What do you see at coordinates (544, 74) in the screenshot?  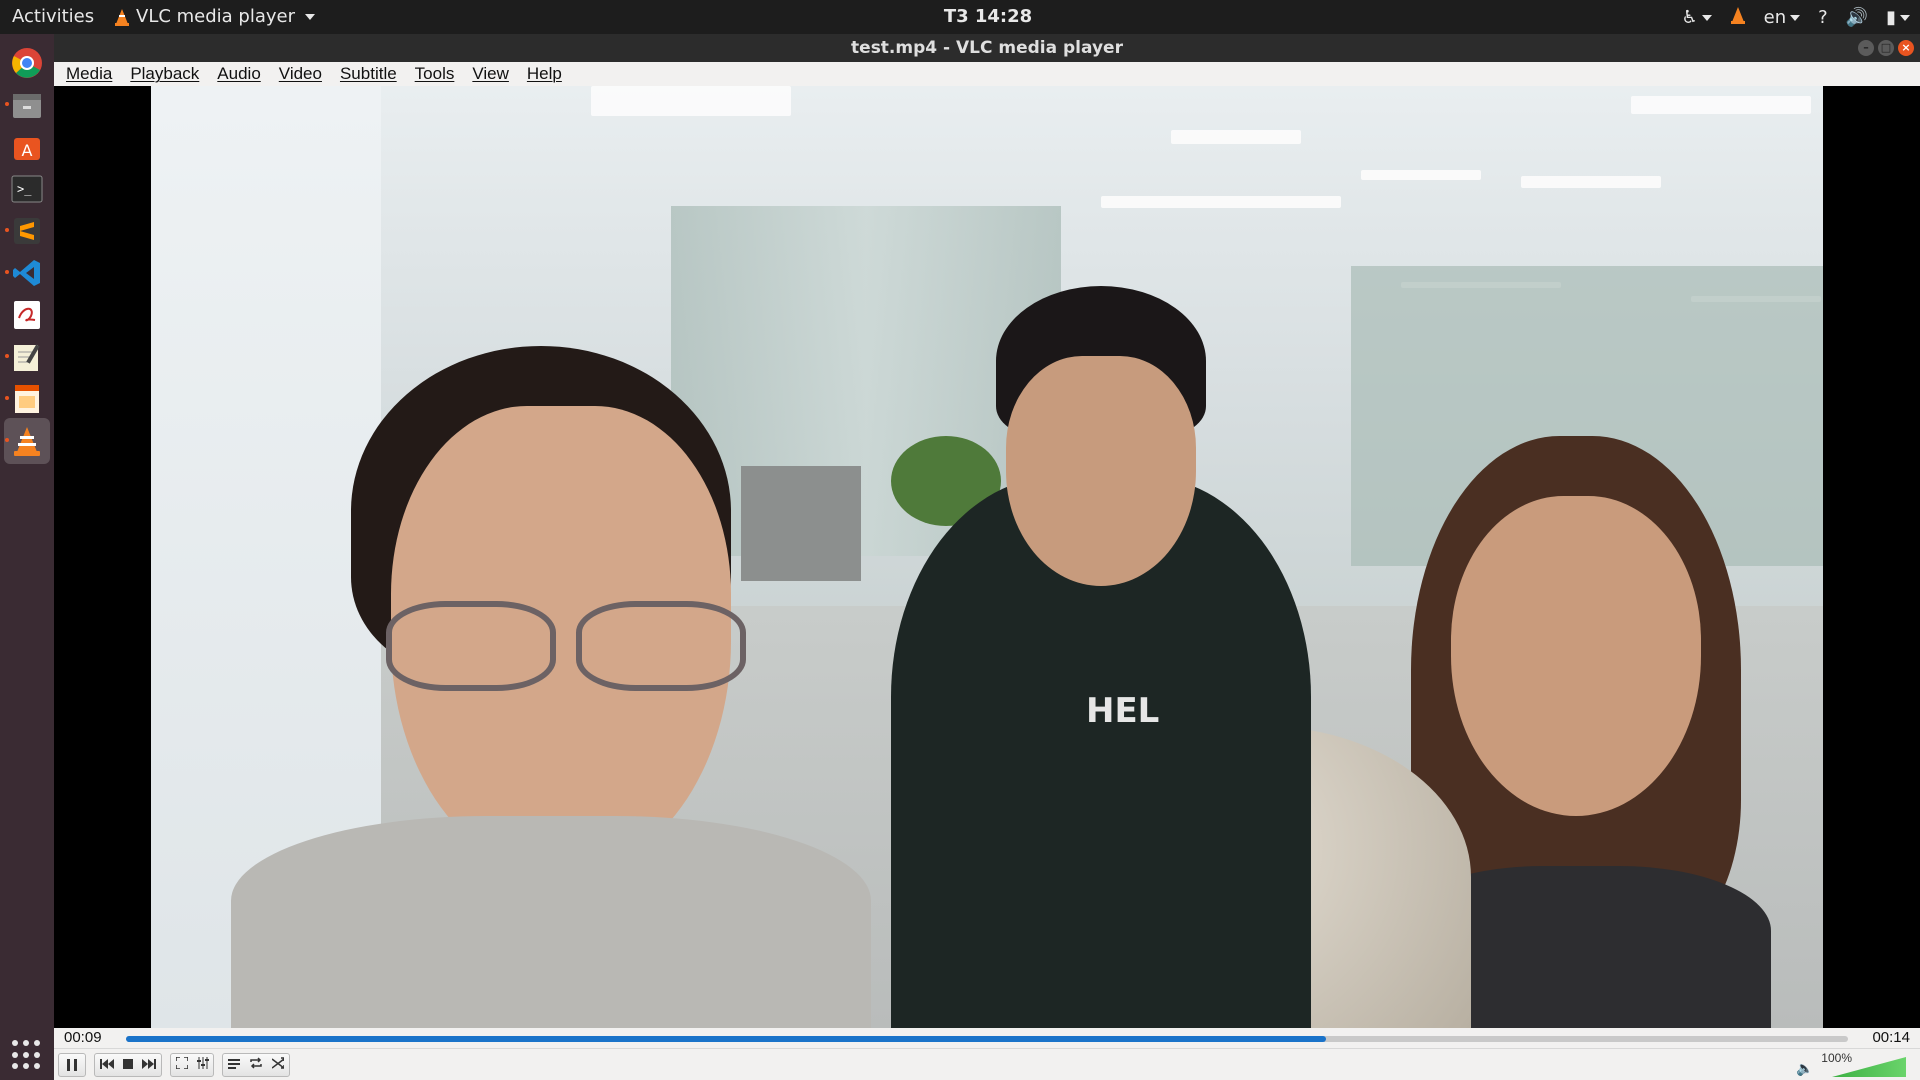 I see `menu-help: Help` at bounding box center [544, 74].